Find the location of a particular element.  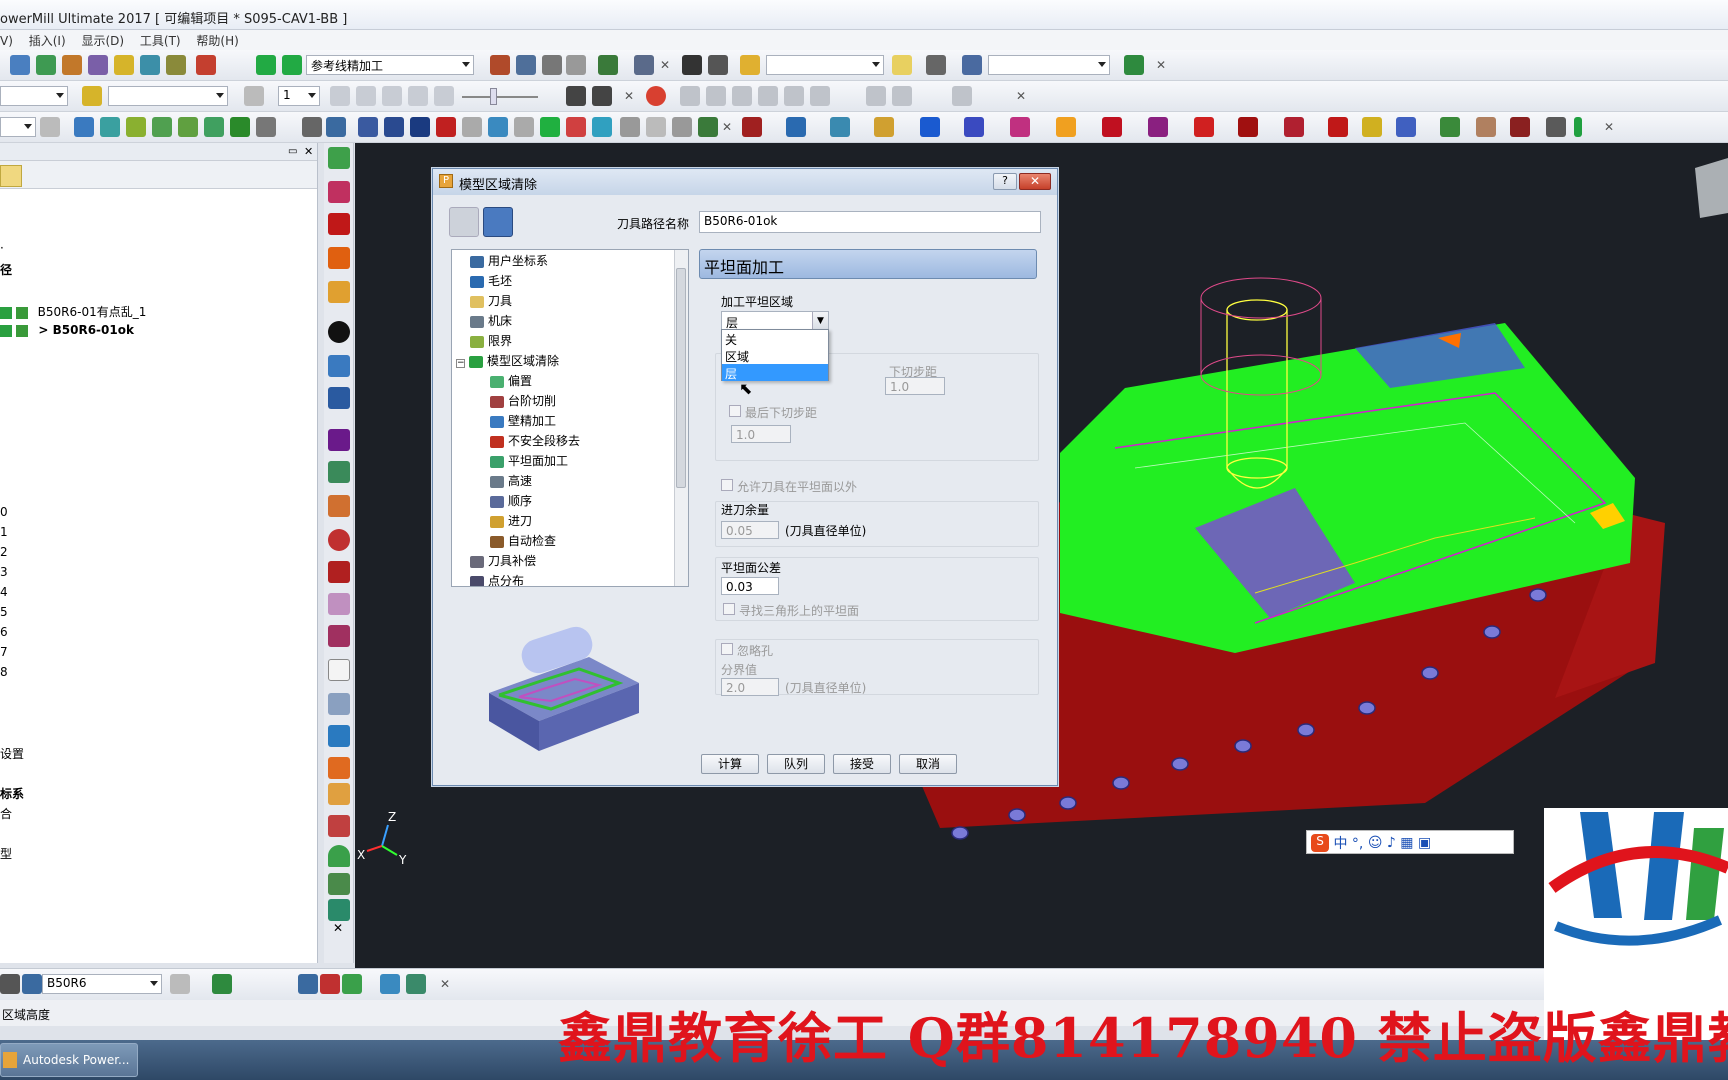

view-icon is located at coordinates (644, 65).